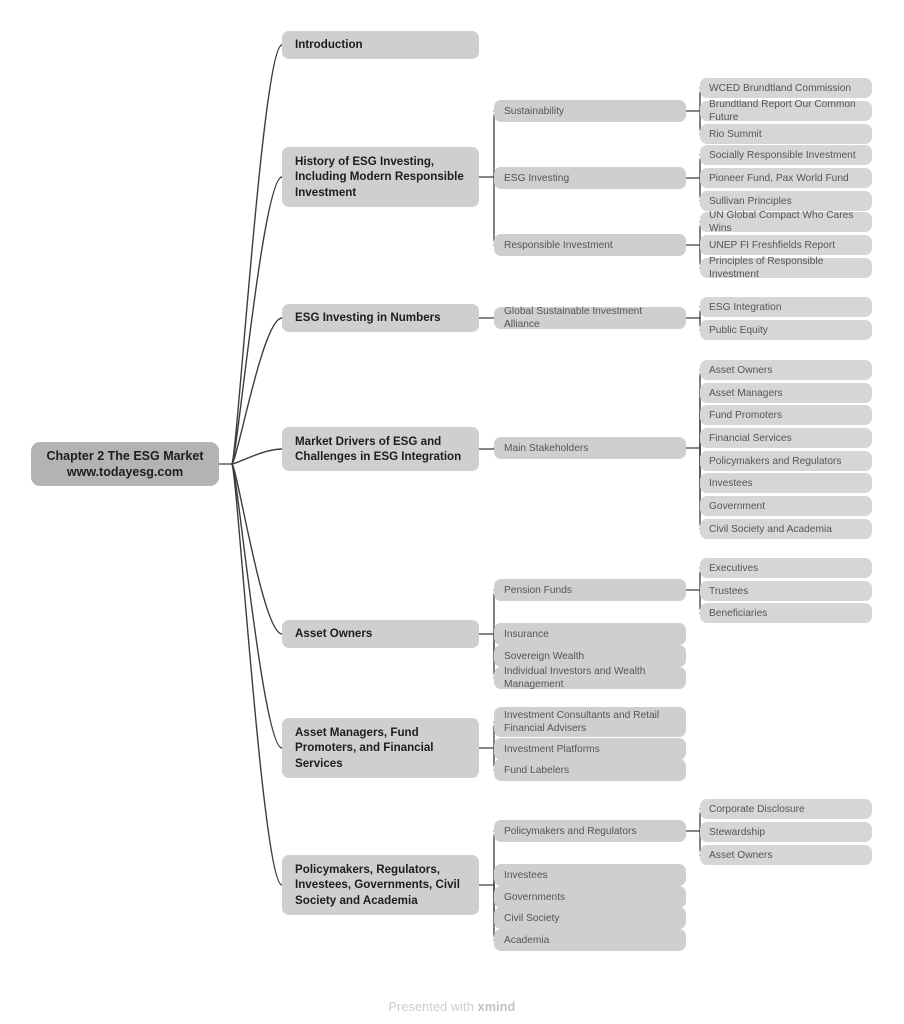 The width and height of the screenshot is (904, 1024). I want to click on leaf-node-brundtland-report-our-common-future: Brundtland Report Our Common Future, so click(786, 111).